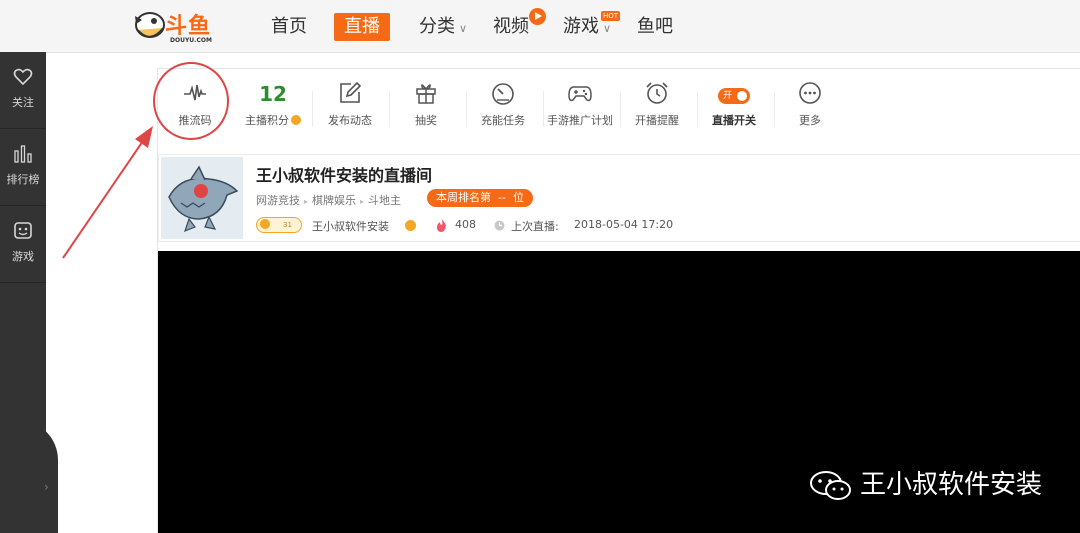 The width and height of the screenshot is (1080, 533). Describe the element at coordinates (350, 226) in the screenshot. I see `room-owner-name: 王小叔软件安装` at that location.